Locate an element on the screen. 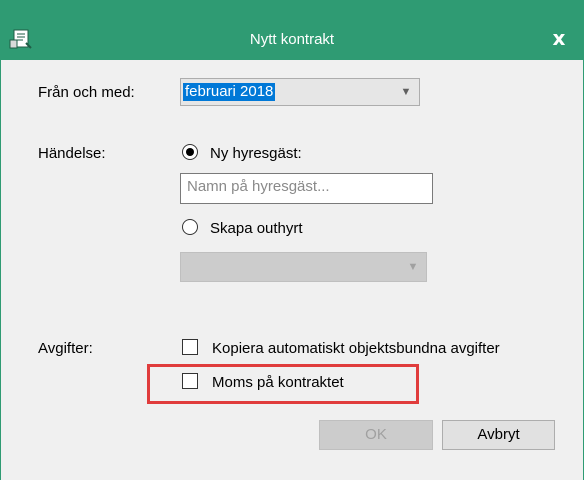 The height and width of the screenshot is (480, 584). cancel-button: Avbryt is located at coordinates (498, 435).